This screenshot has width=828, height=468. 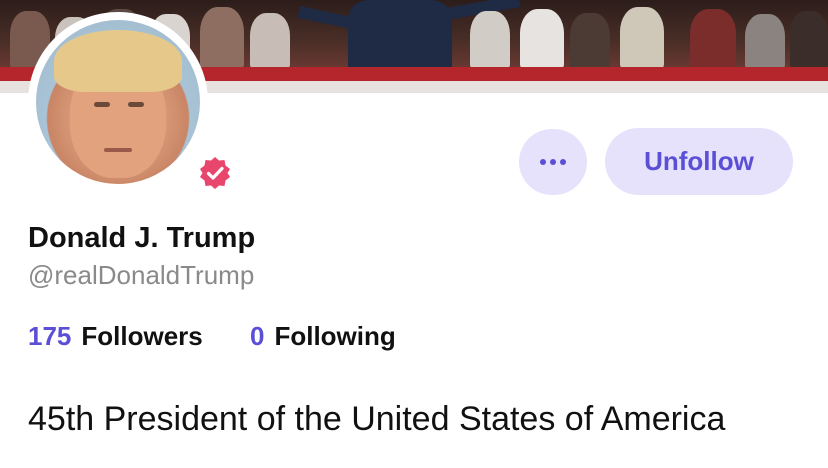 I want to click on more-options-button, so click(x=553, y=162).